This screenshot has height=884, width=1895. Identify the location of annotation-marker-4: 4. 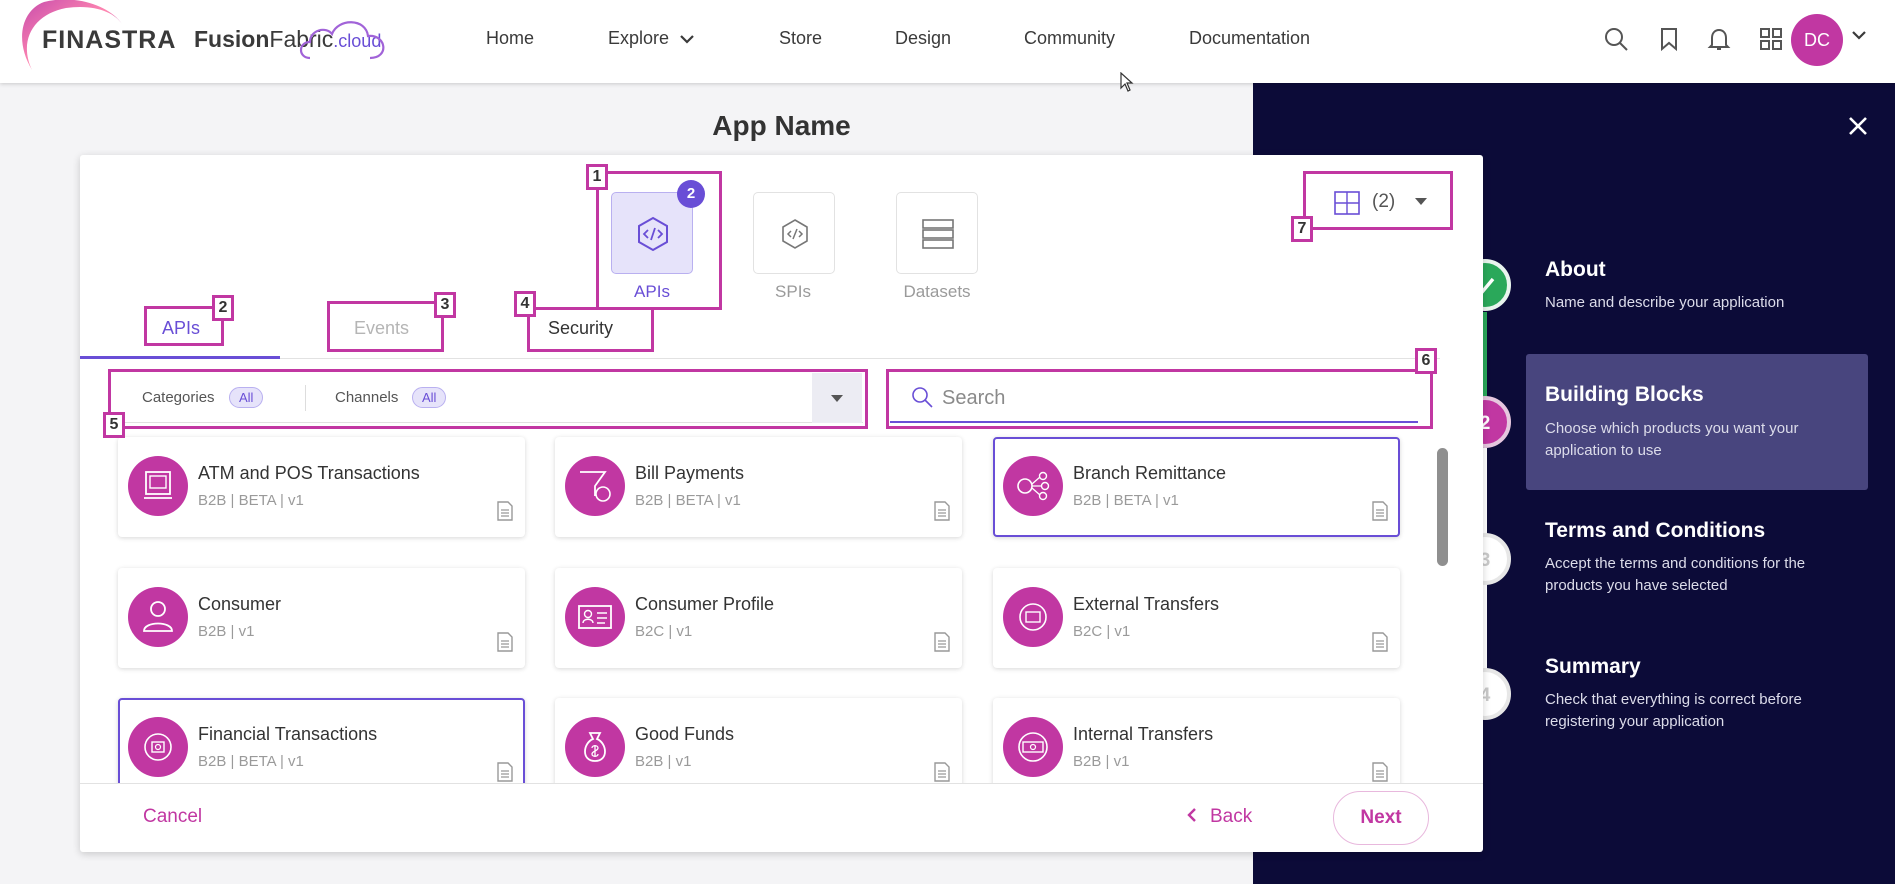
(525, 304).